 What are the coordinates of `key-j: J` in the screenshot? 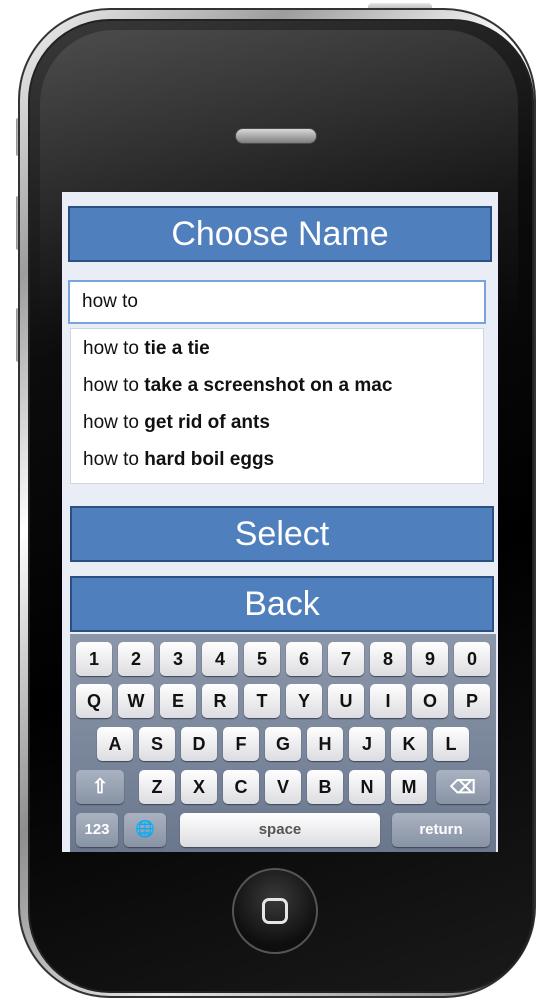 It's located at (367, 744).